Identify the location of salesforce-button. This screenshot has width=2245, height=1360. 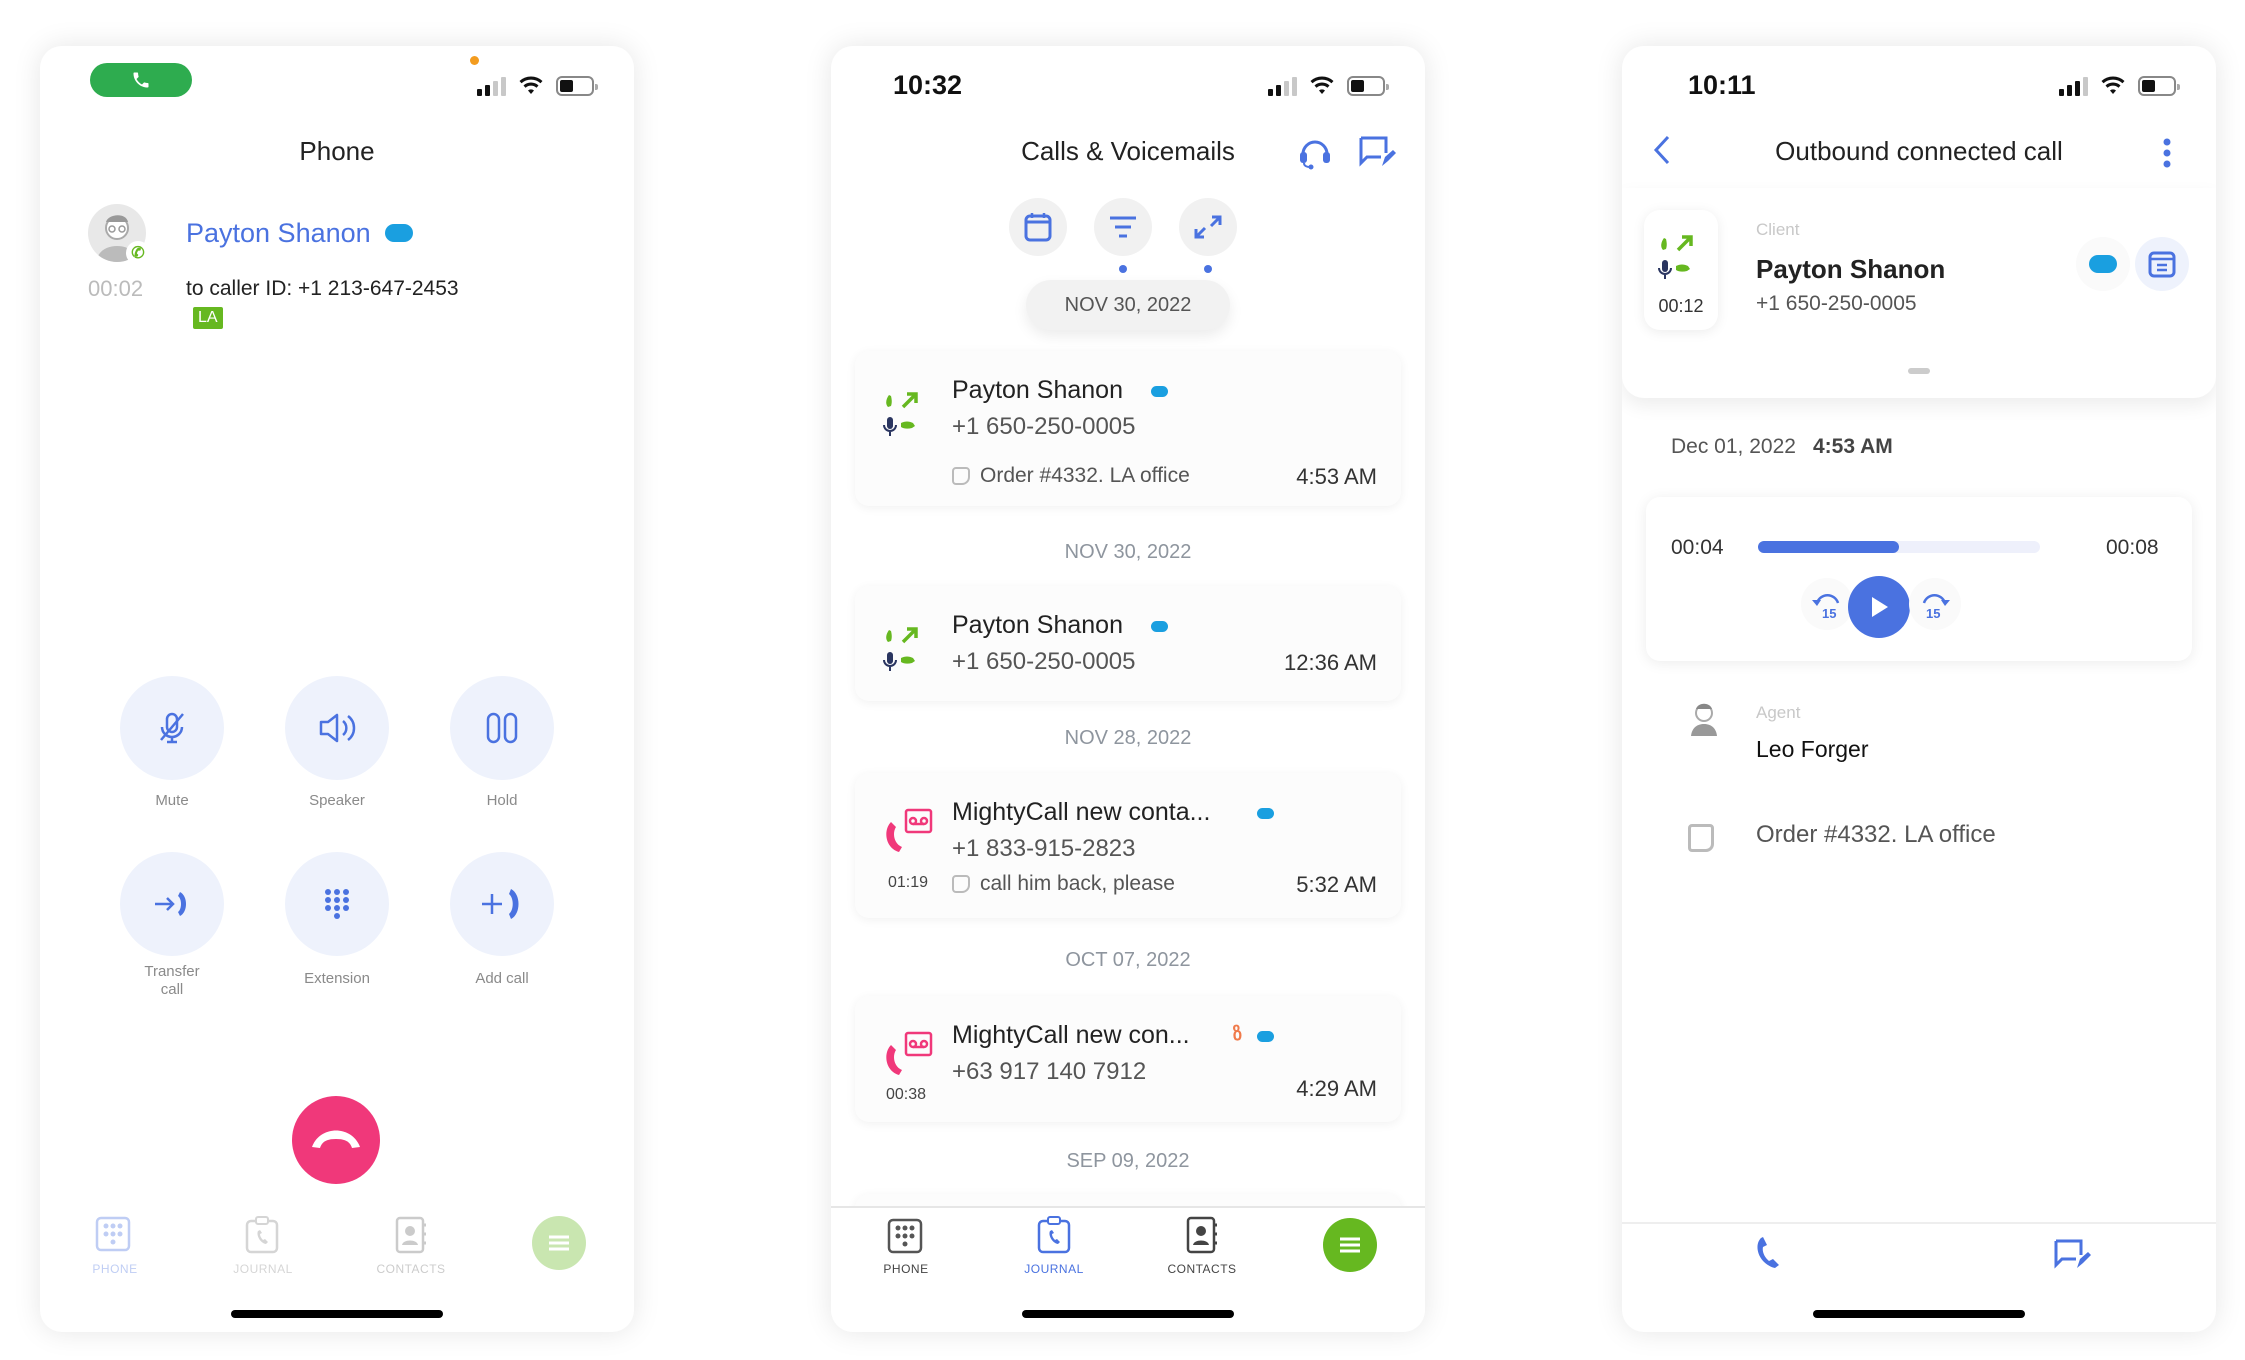
(2103, 264).